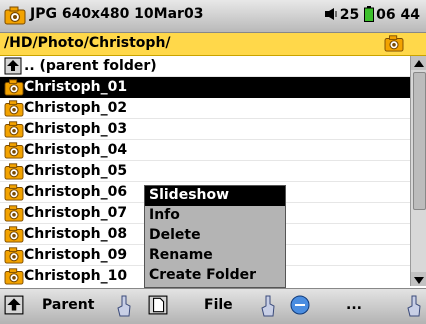 This screenshot has height=324, width=426. What do you see at coordinates (215, 216) in the screenshot?
I see `menu-item-info: Info` at bounding box center [215, 216].